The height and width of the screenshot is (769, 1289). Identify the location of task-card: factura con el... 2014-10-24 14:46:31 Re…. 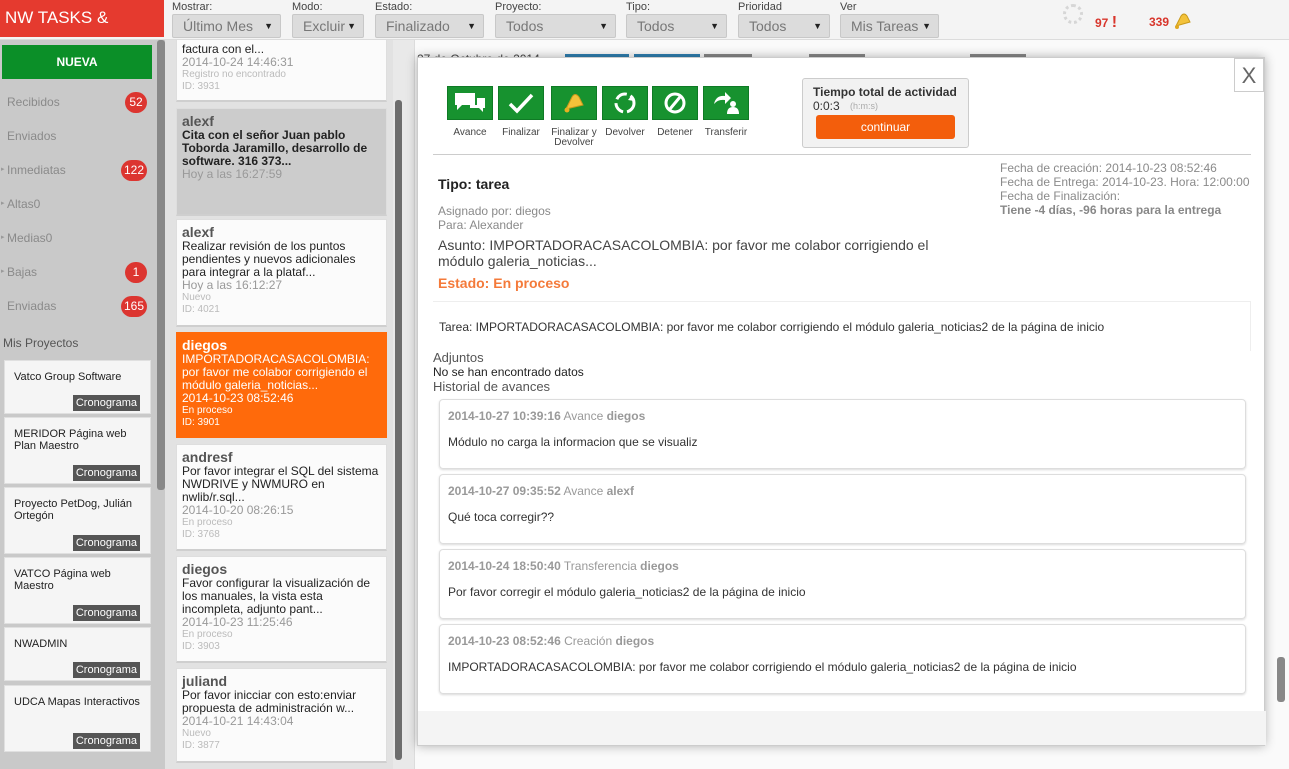
(281, 71).